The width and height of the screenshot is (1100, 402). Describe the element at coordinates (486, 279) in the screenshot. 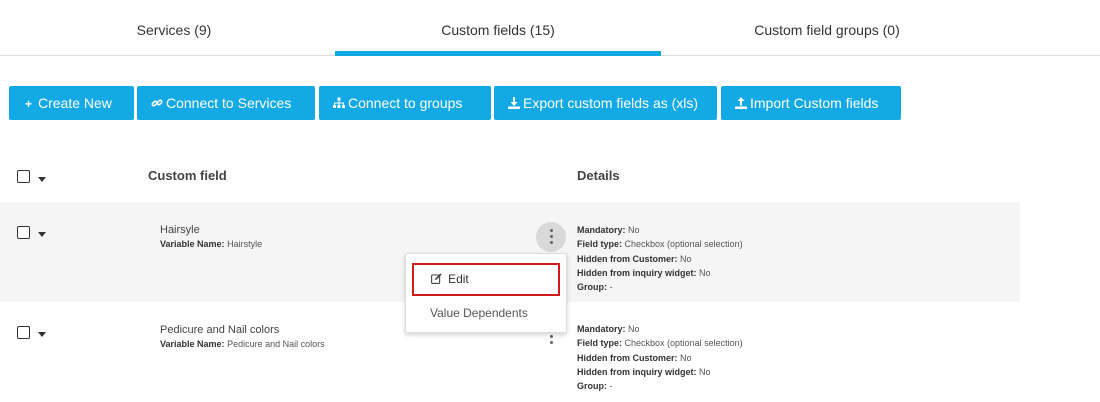

I see `edit-menu-item: Edit` at that location.